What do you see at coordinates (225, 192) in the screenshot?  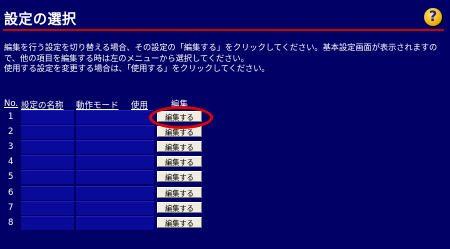 I see `table-row: 6 編集する` at bounding box center [225, 192].